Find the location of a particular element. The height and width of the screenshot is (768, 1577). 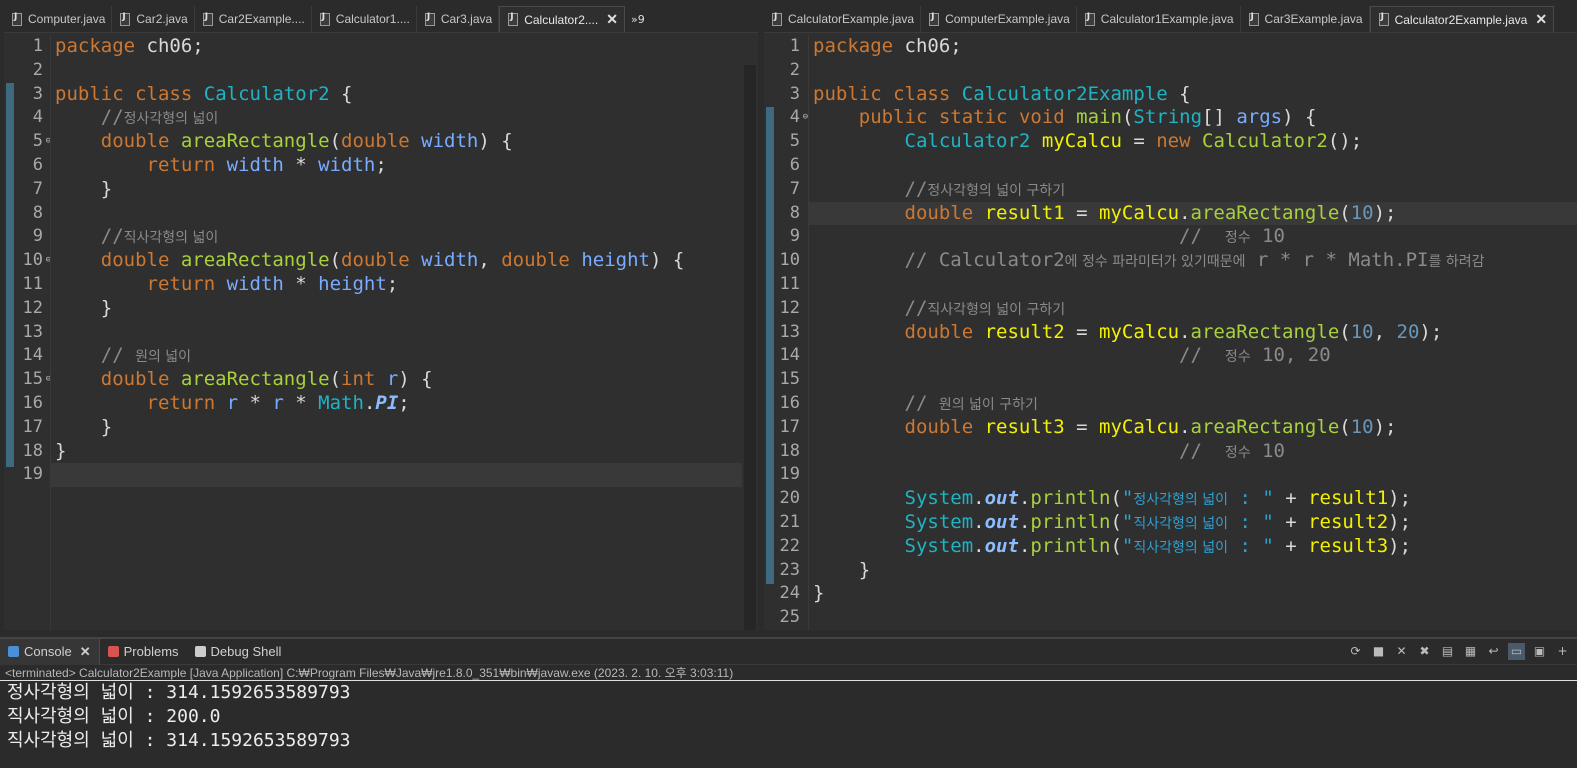

line-number: 14 is located at coordinates (28, 356).